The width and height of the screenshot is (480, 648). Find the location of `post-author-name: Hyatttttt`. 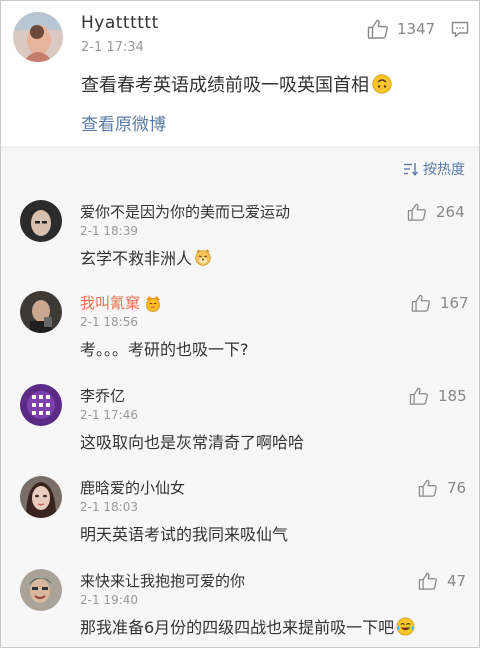

post-author-name: Hyatttttt is located at coordinates (120, 23).